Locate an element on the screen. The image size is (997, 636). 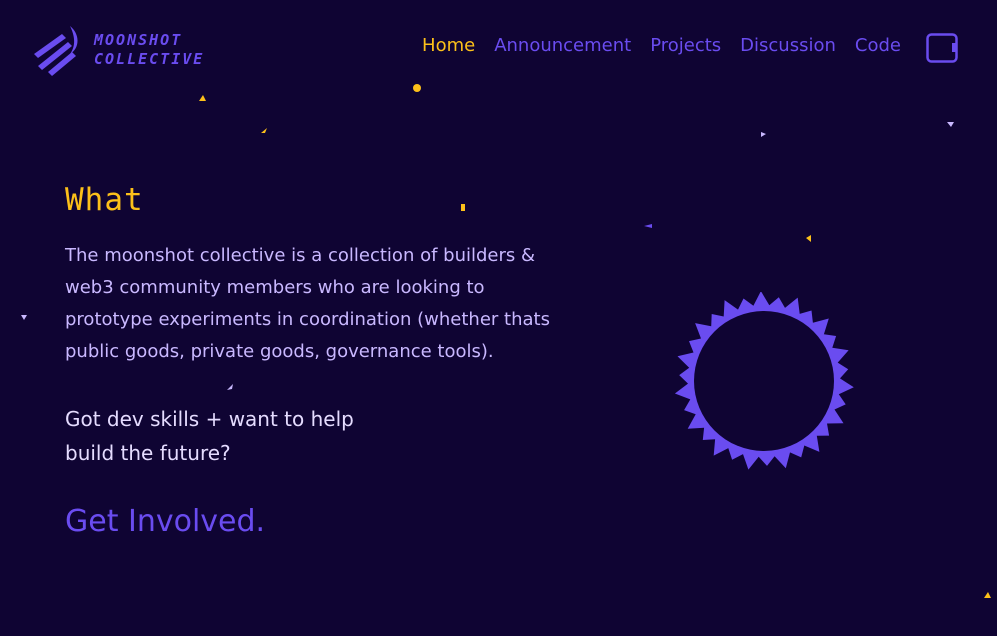
logo-line-1: MOONSHOT is located at coordinates (138, 40).